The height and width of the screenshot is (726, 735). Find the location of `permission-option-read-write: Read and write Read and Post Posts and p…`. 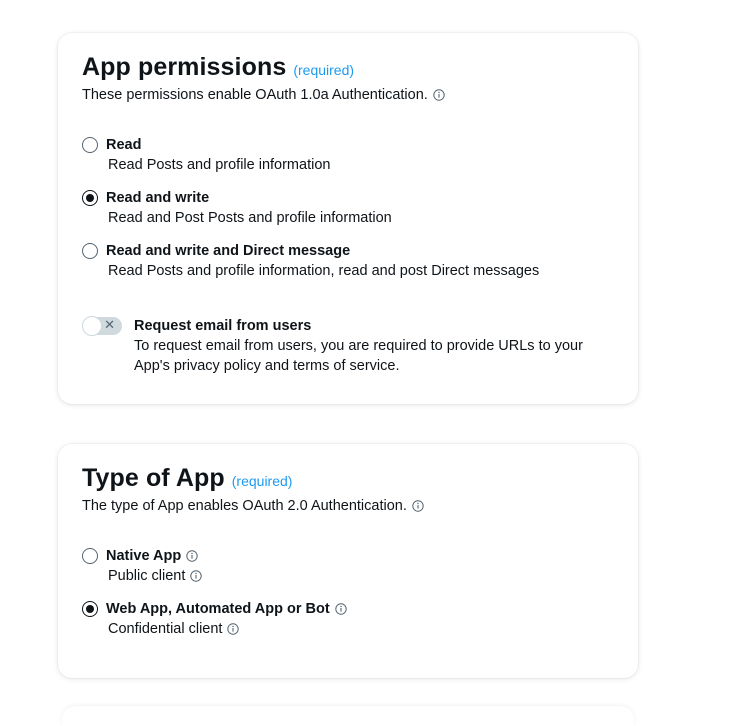

permission-option-read-write: Read and write Read and Post Posts and p… is located at coordinates (237, 208).